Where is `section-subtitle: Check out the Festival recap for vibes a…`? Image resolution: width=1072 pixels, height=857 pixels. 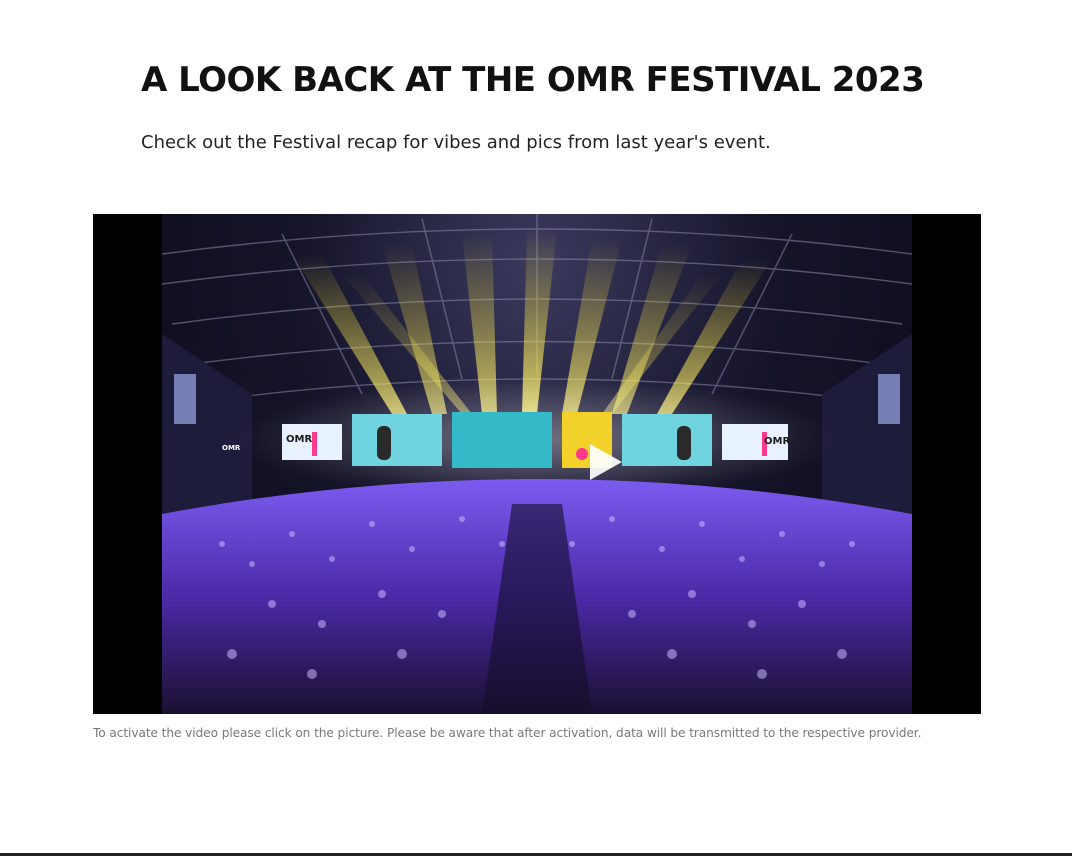
section-subtitle: Check out the Festival recap for vibes a… is located at coordinates (456, 142).